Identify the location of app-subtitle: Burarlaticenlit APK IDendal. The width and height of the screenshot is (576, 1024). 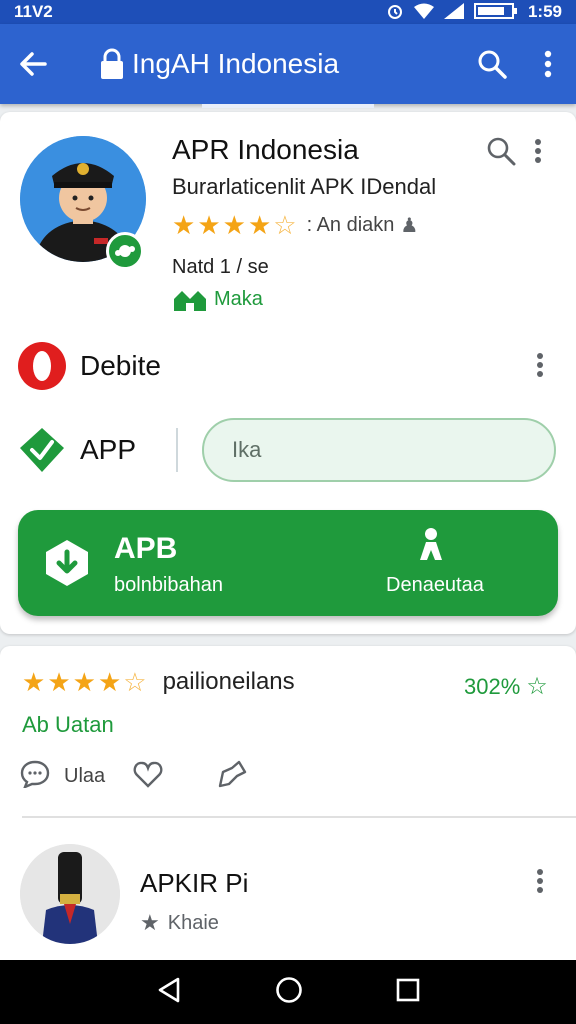
(304, 186).